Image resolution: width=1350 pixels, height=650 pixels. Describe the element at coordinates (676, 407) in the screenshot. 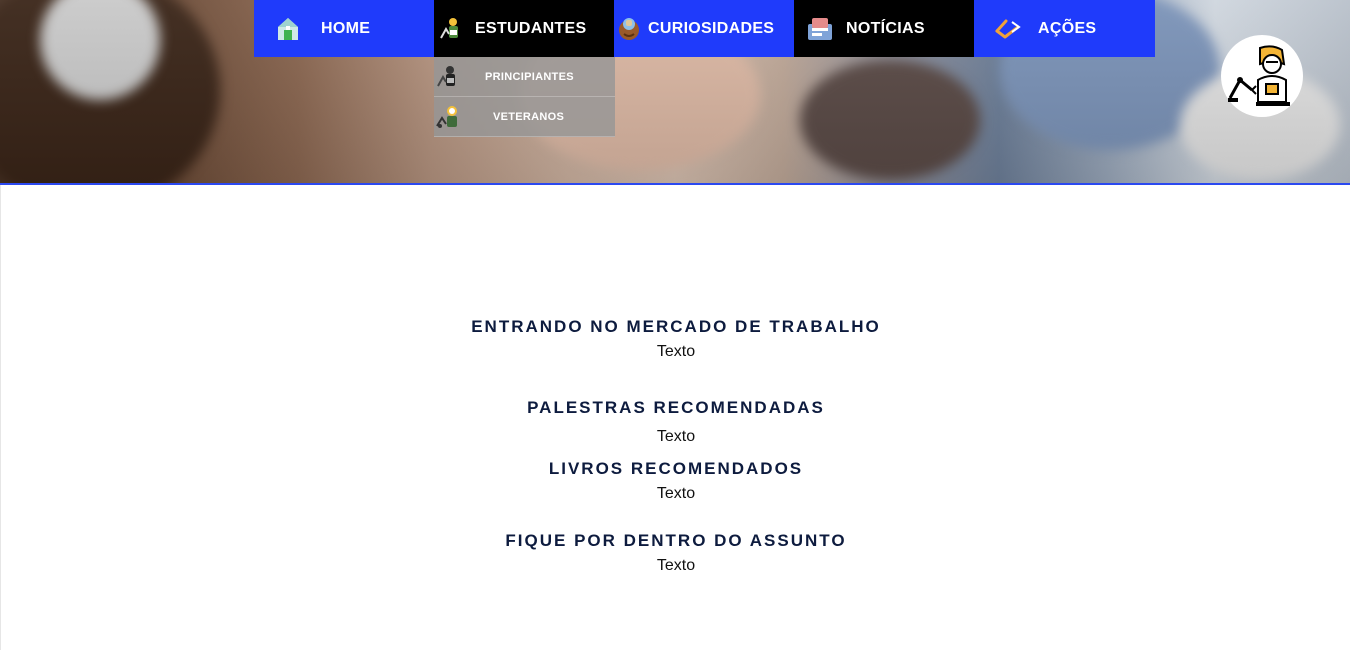

I see `section-title-palestras: PALESTRAS RECOMENDADAS` at that location.